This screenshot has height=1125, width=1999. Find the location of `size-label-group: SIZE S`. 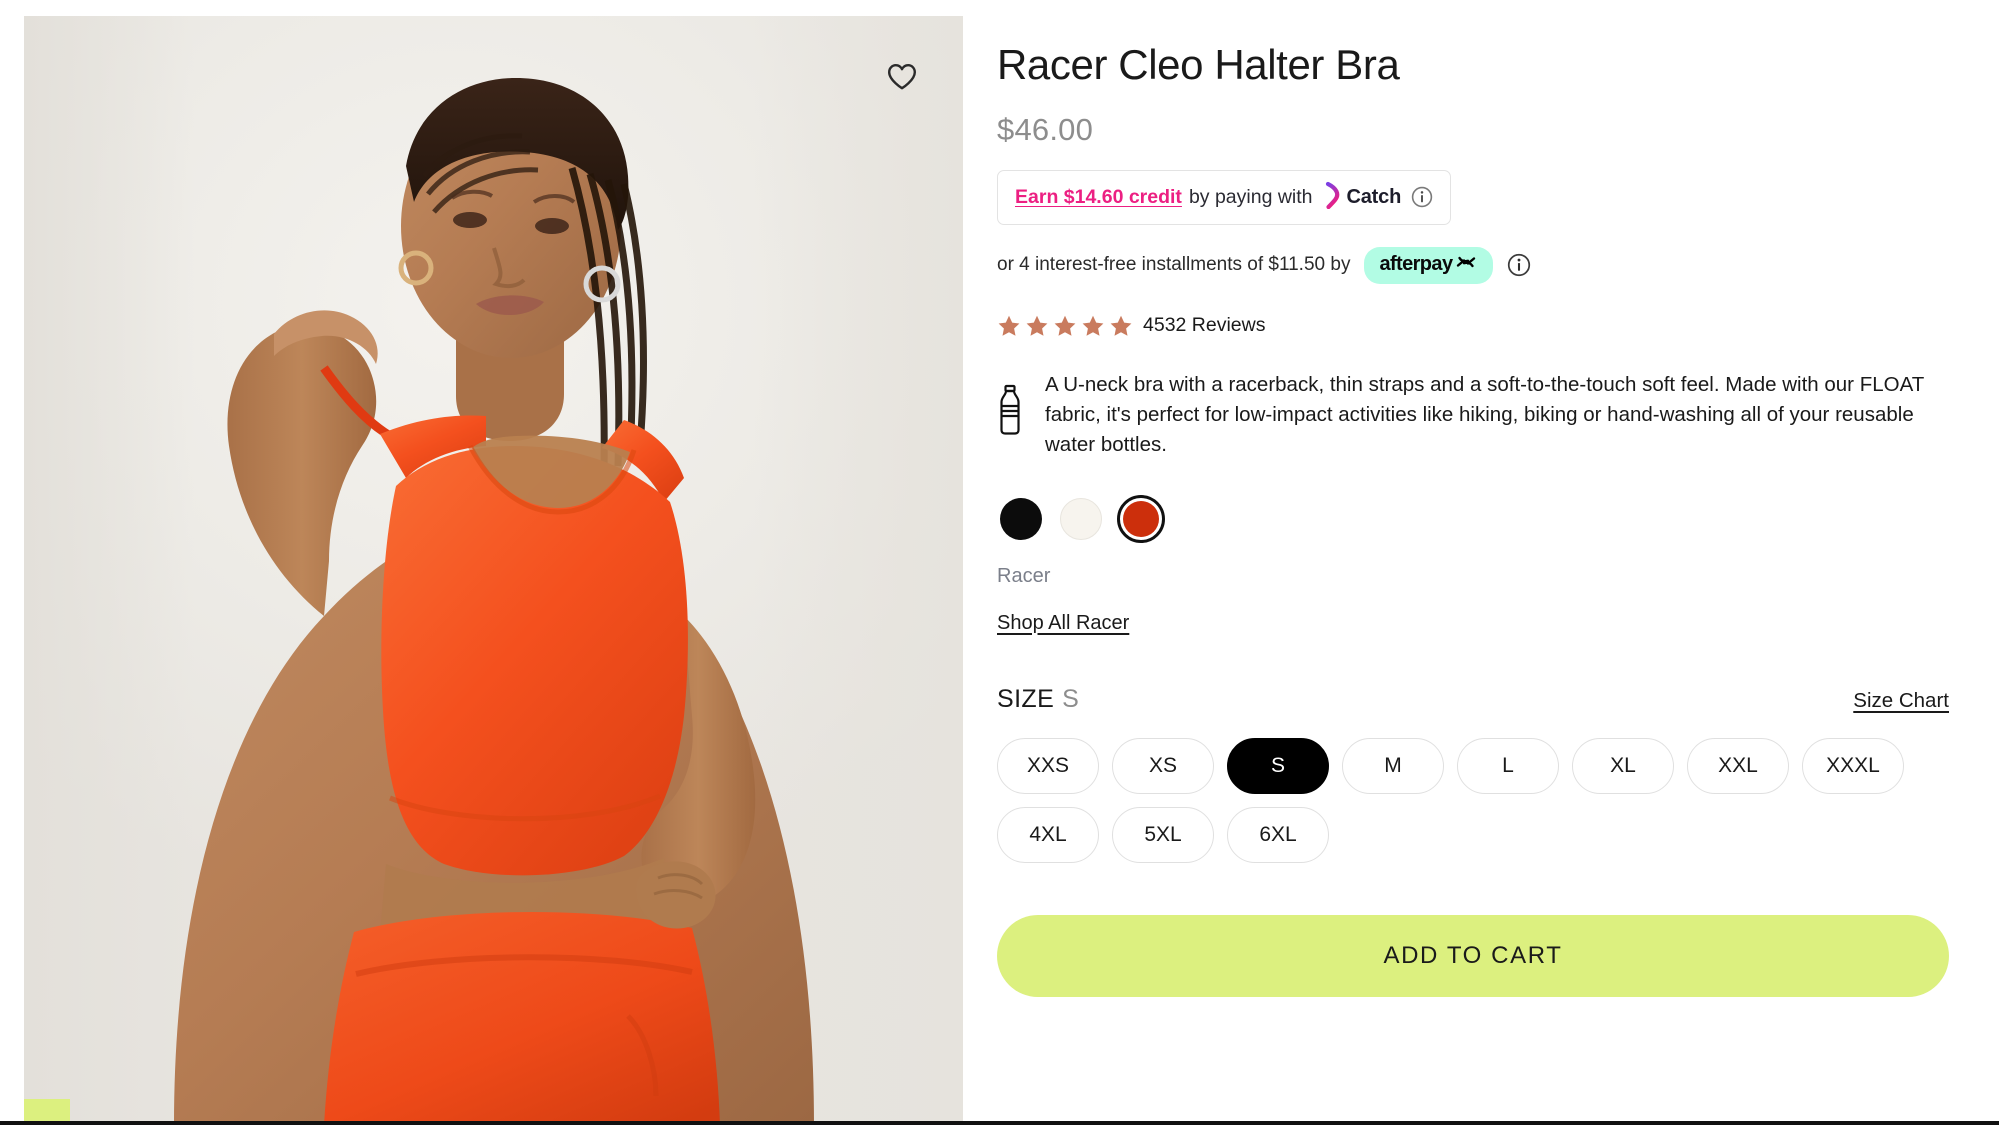

size-label-group: SIZE S is located at coordinates (1038, 699).